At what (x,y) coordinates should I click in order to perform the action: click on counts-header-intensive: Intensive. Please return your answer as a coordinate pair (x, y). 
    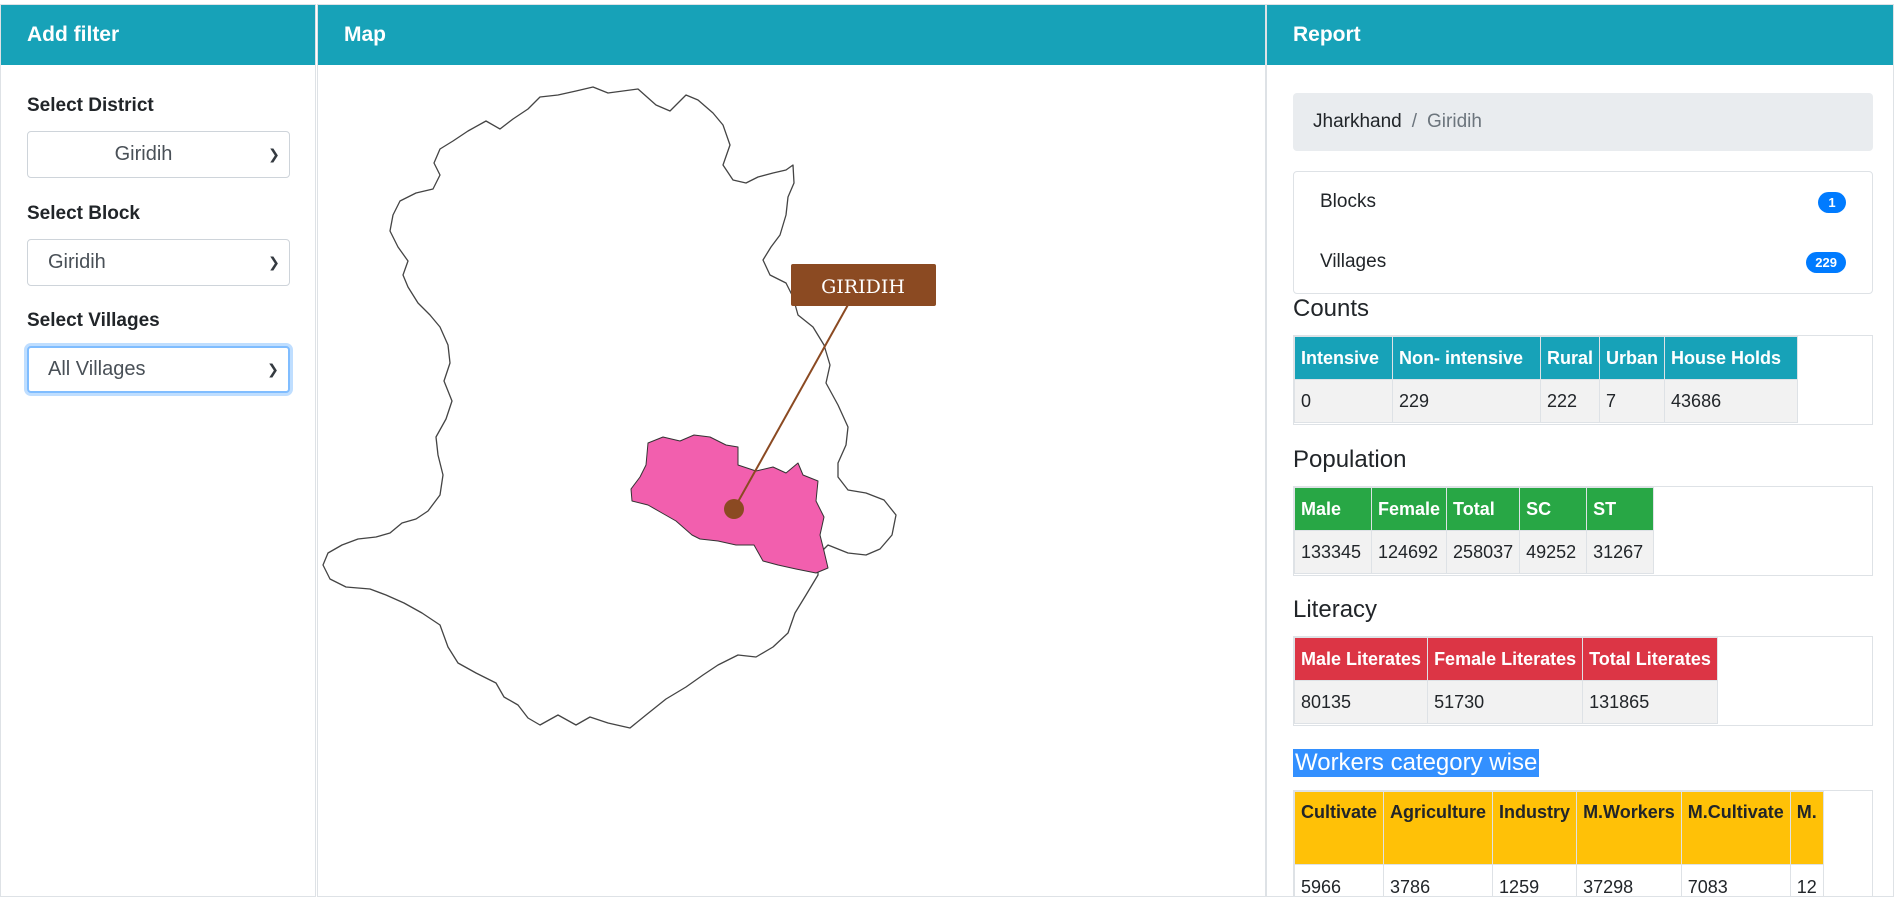
    Looking at the image, I should click on (1343, 358).